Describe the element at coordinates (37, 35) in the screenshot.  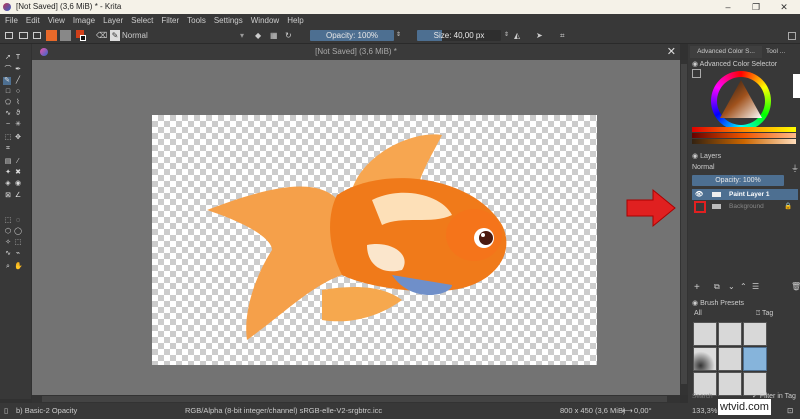
I see `save-icon` at that location.